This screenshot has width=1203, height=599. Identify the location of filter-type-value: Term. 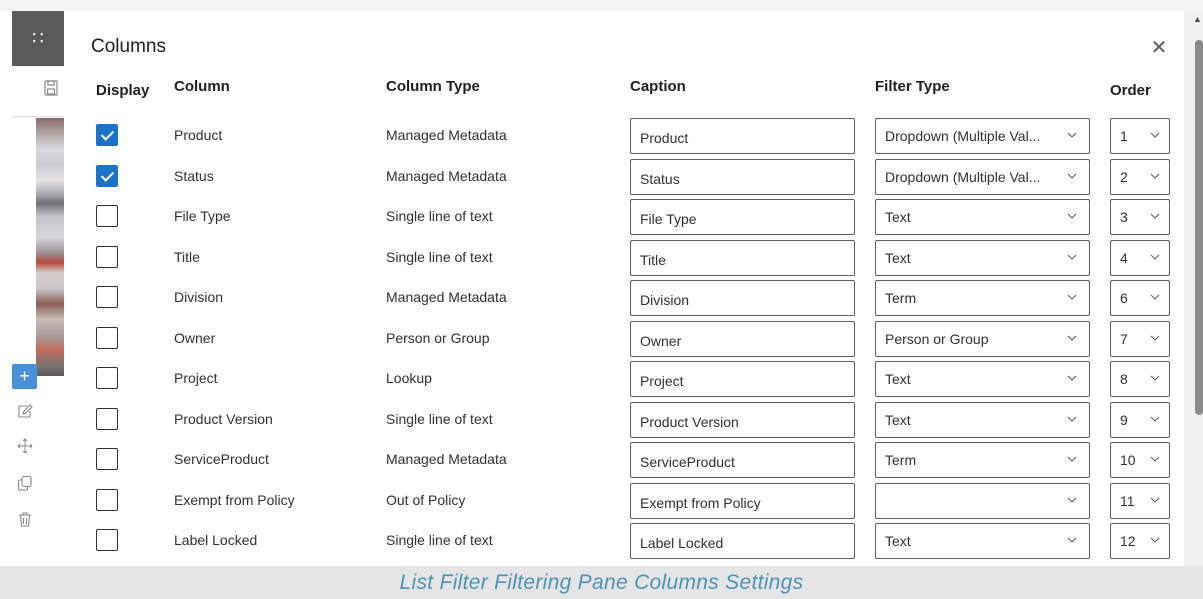
(901, 298).